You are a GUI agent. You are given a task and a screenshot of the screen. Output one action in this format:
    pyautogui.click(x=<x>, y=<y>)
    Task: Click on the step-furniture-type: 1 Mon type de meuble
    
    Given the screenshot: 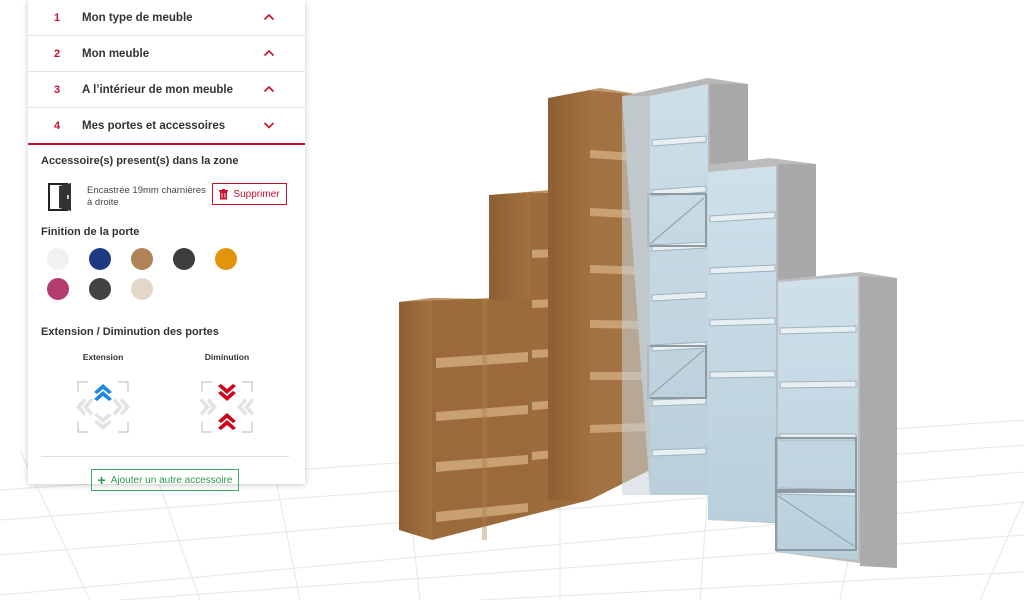 What is the action you would take?
    pyautogui.click(x=166, y=18)
    